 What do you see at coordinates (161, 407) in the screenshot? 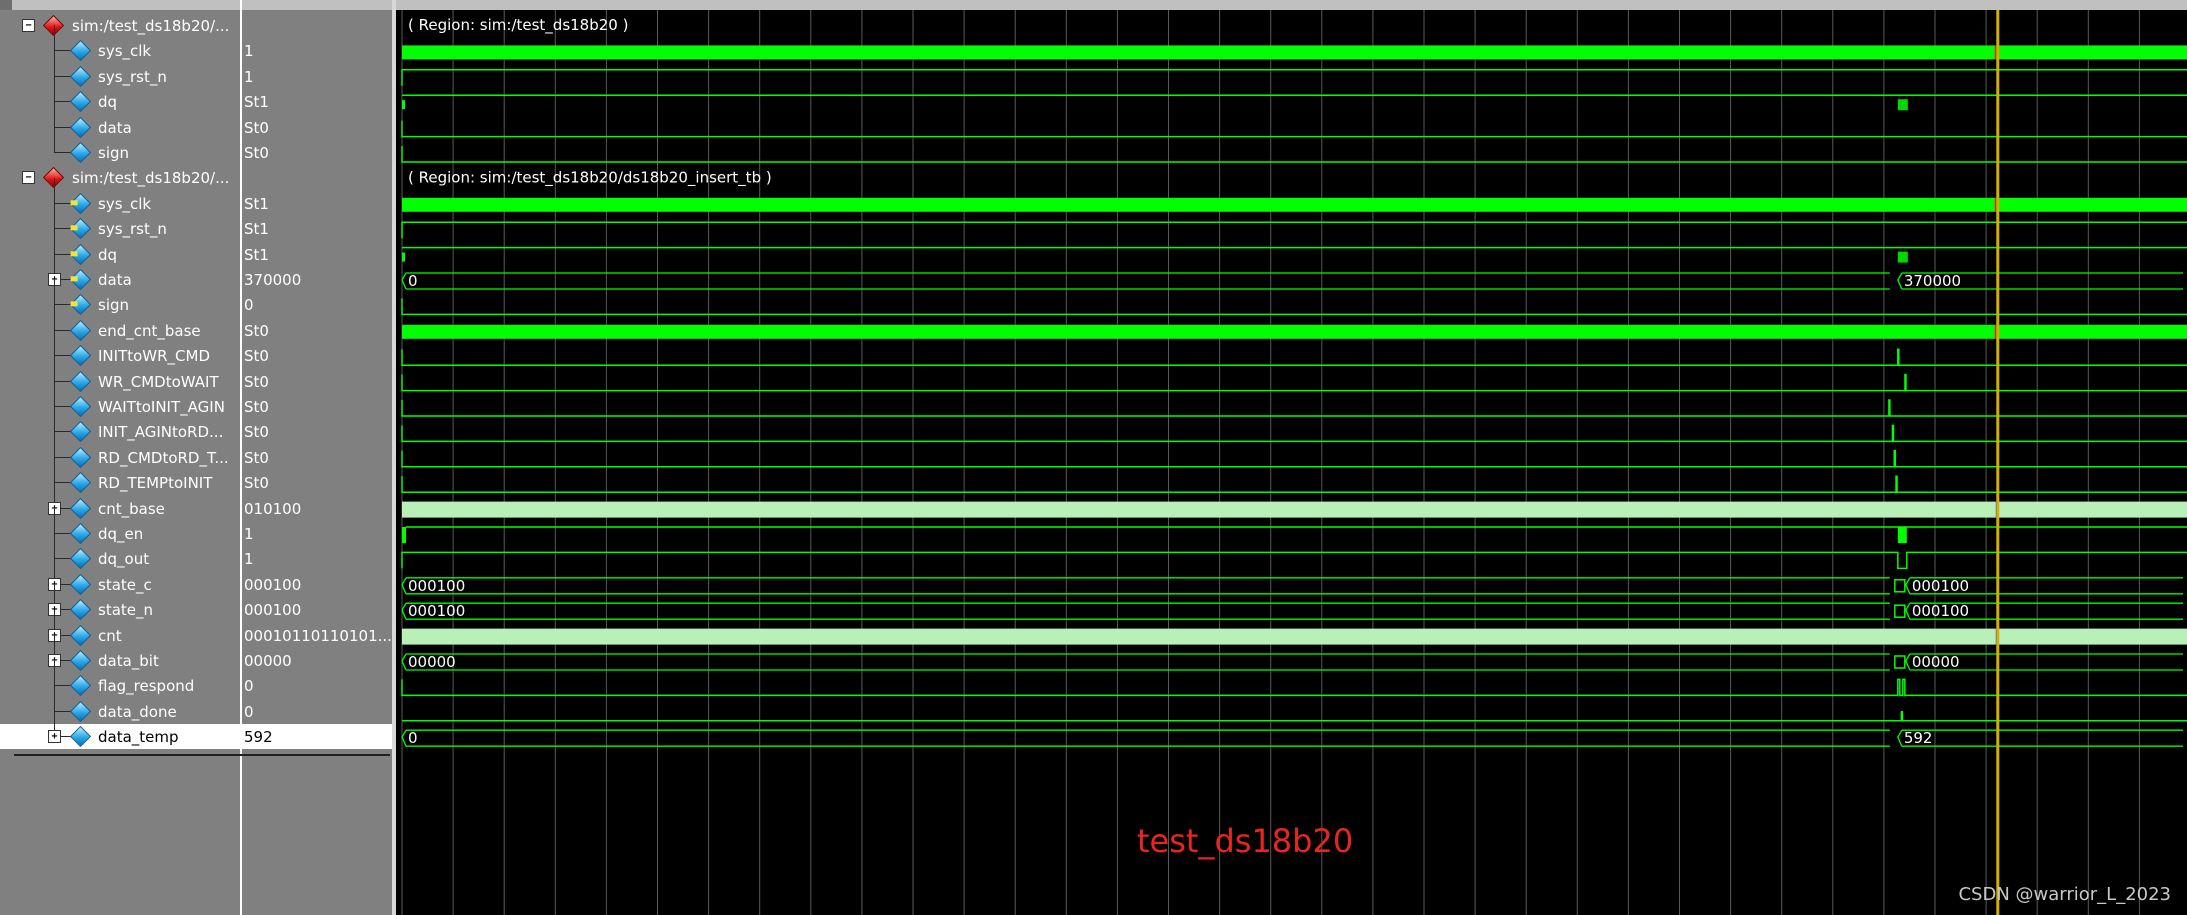
I see `signal-name: WAITtoINIT_AGIN` at bounding box center [161, 407].